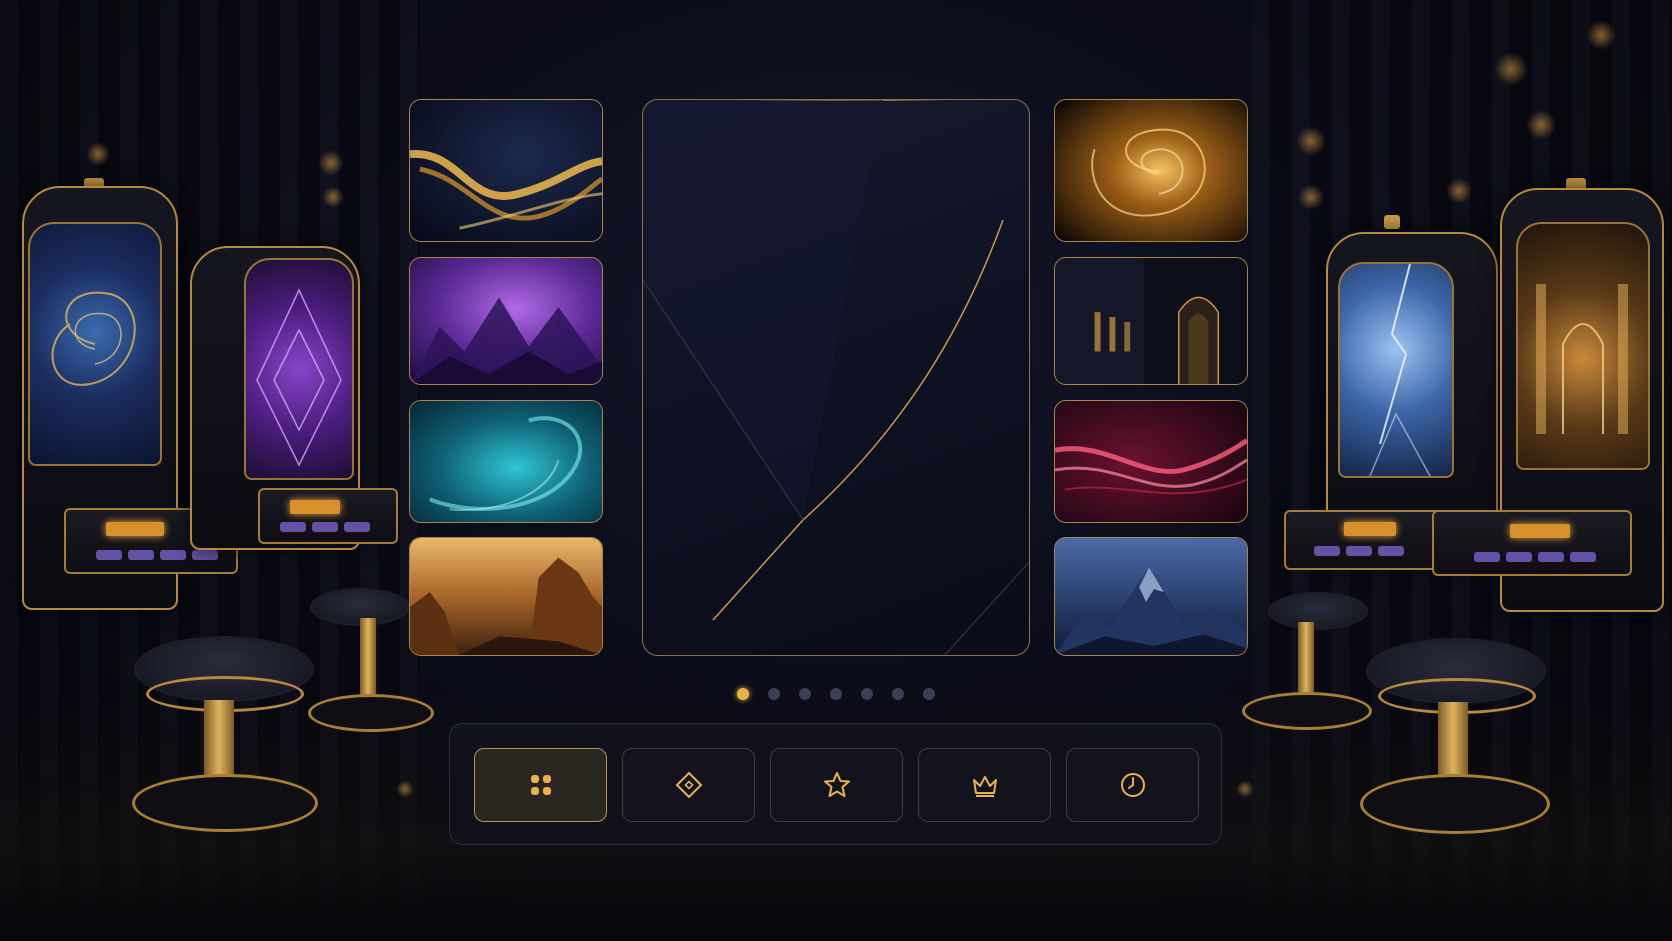 The image size is (1672, 941). Describe the element at coordinates (1151, 596) in the screenshot. I see `thumbnail-blue-peak` at that location.